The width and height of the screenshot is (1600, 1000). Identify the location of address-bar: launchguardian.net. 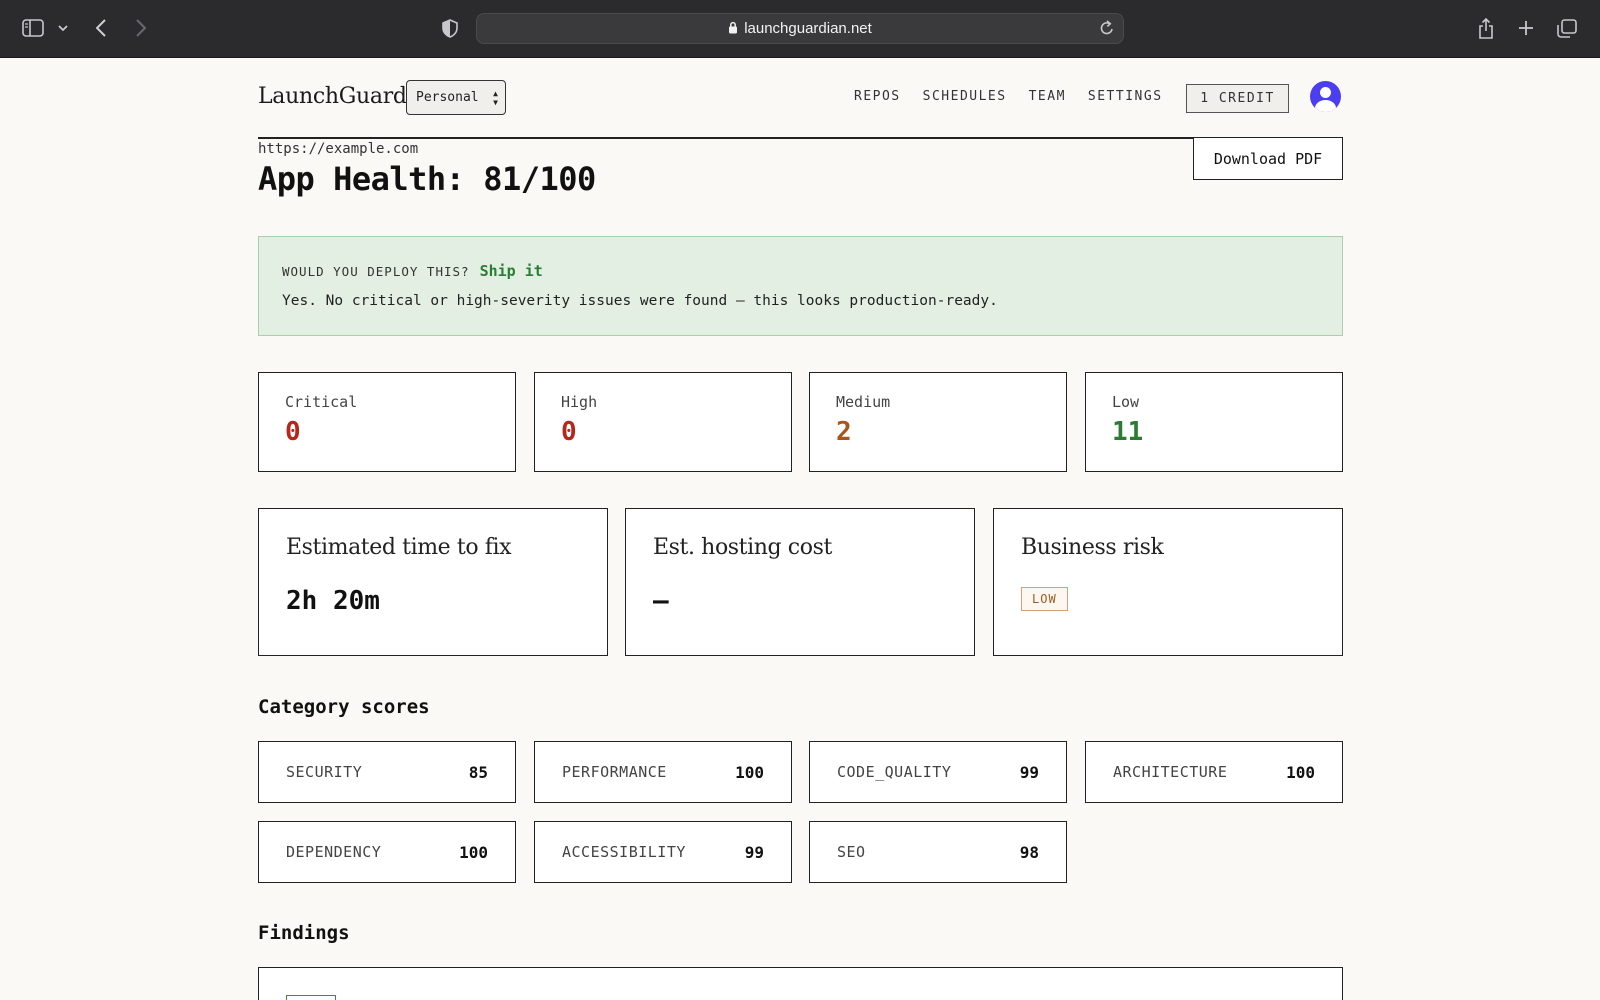
(800, 28).